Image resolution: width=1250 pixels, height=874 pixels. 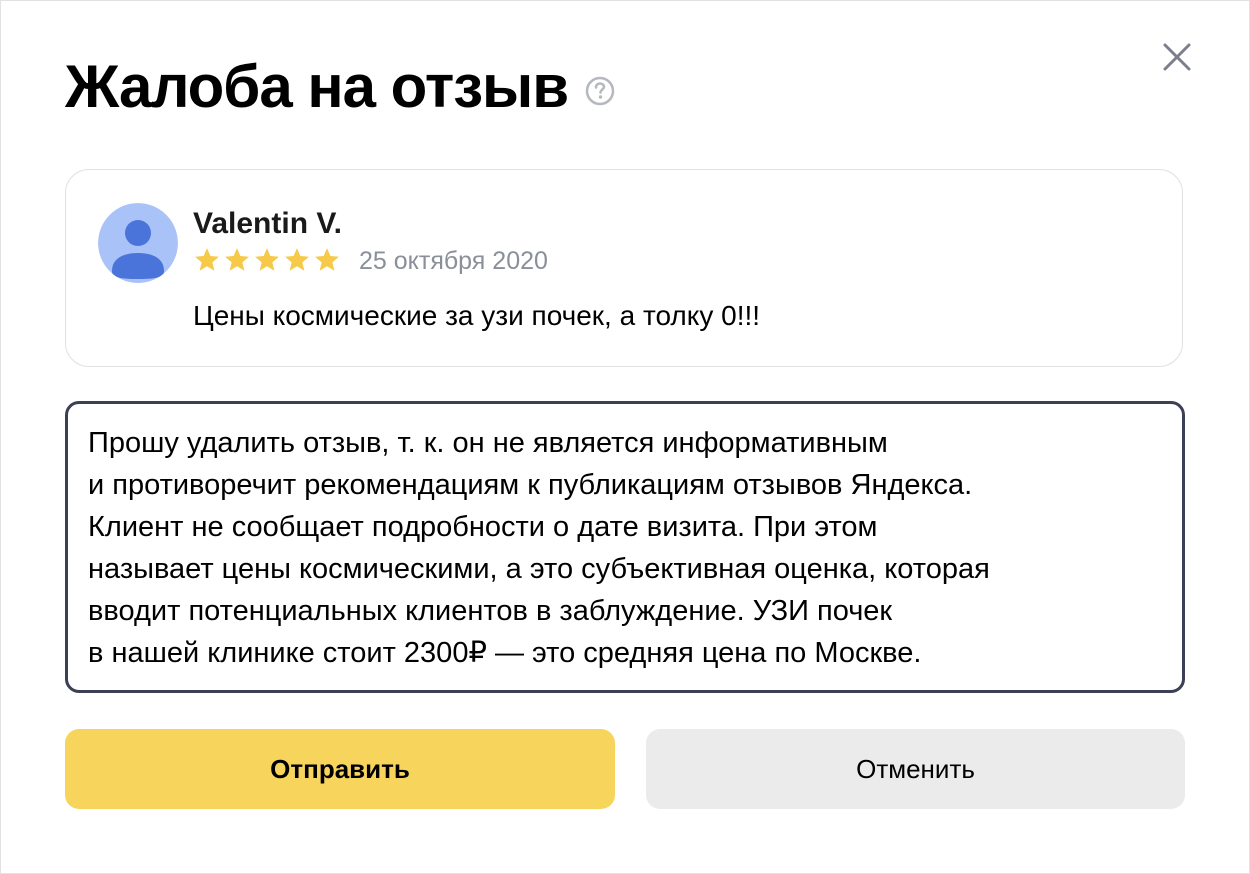 I want to click on rating-stars, so click(x=267, y=260).